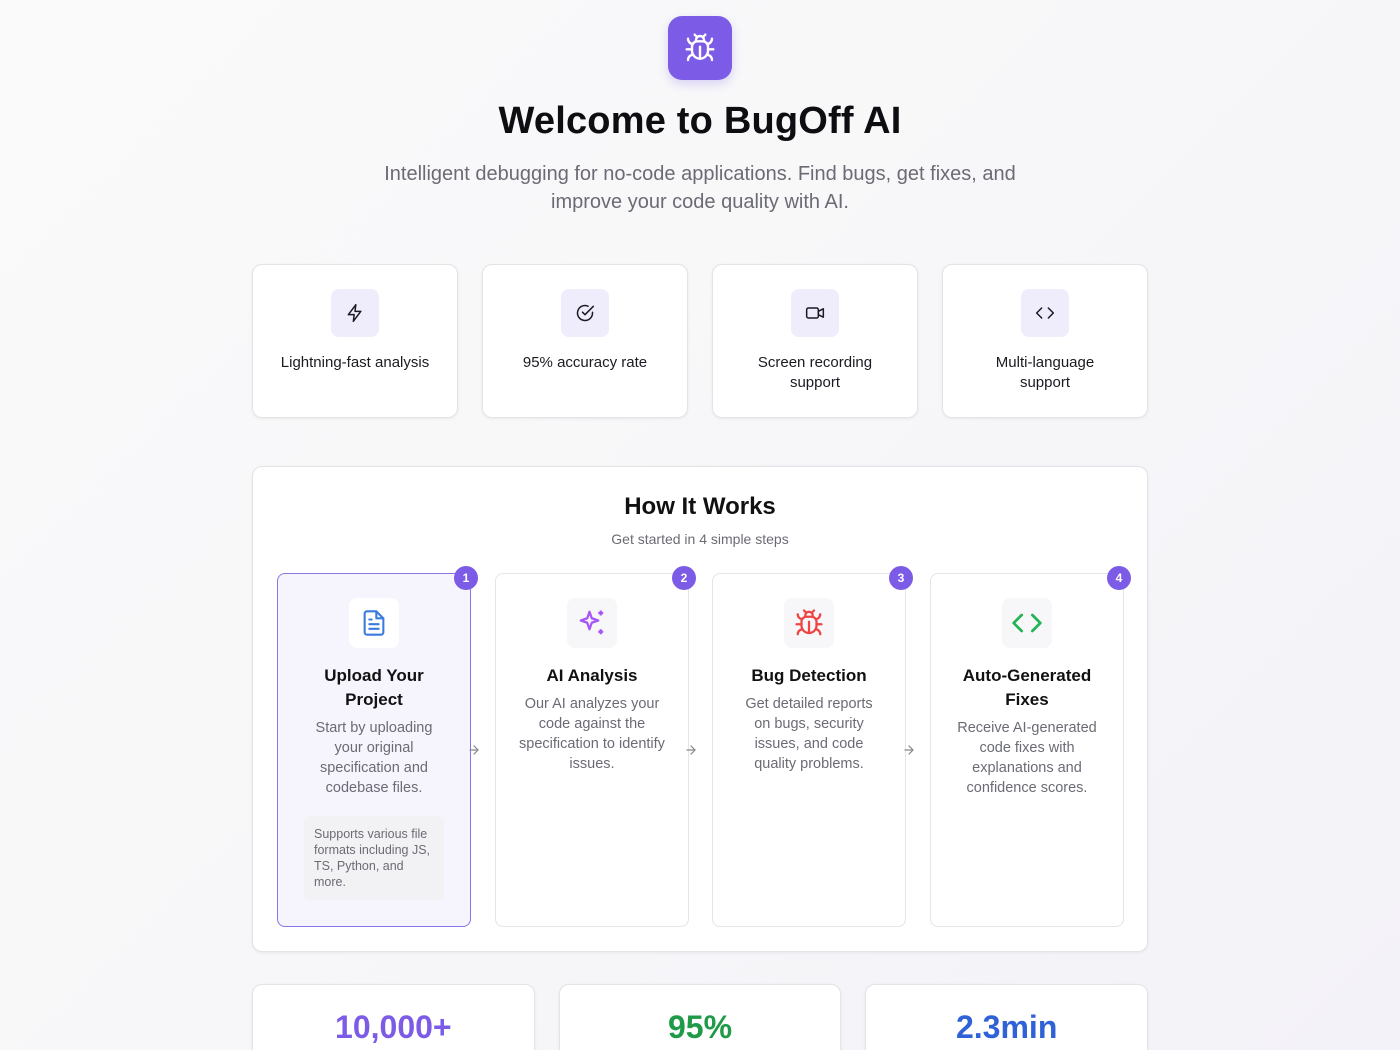 Image resolution: width=1400 pixels, height=1050 pixels. What do you see at coordinates (815, 372) in the screenshot?
I see `feature-label: Screen recording support` at bounding box center [815, 372].